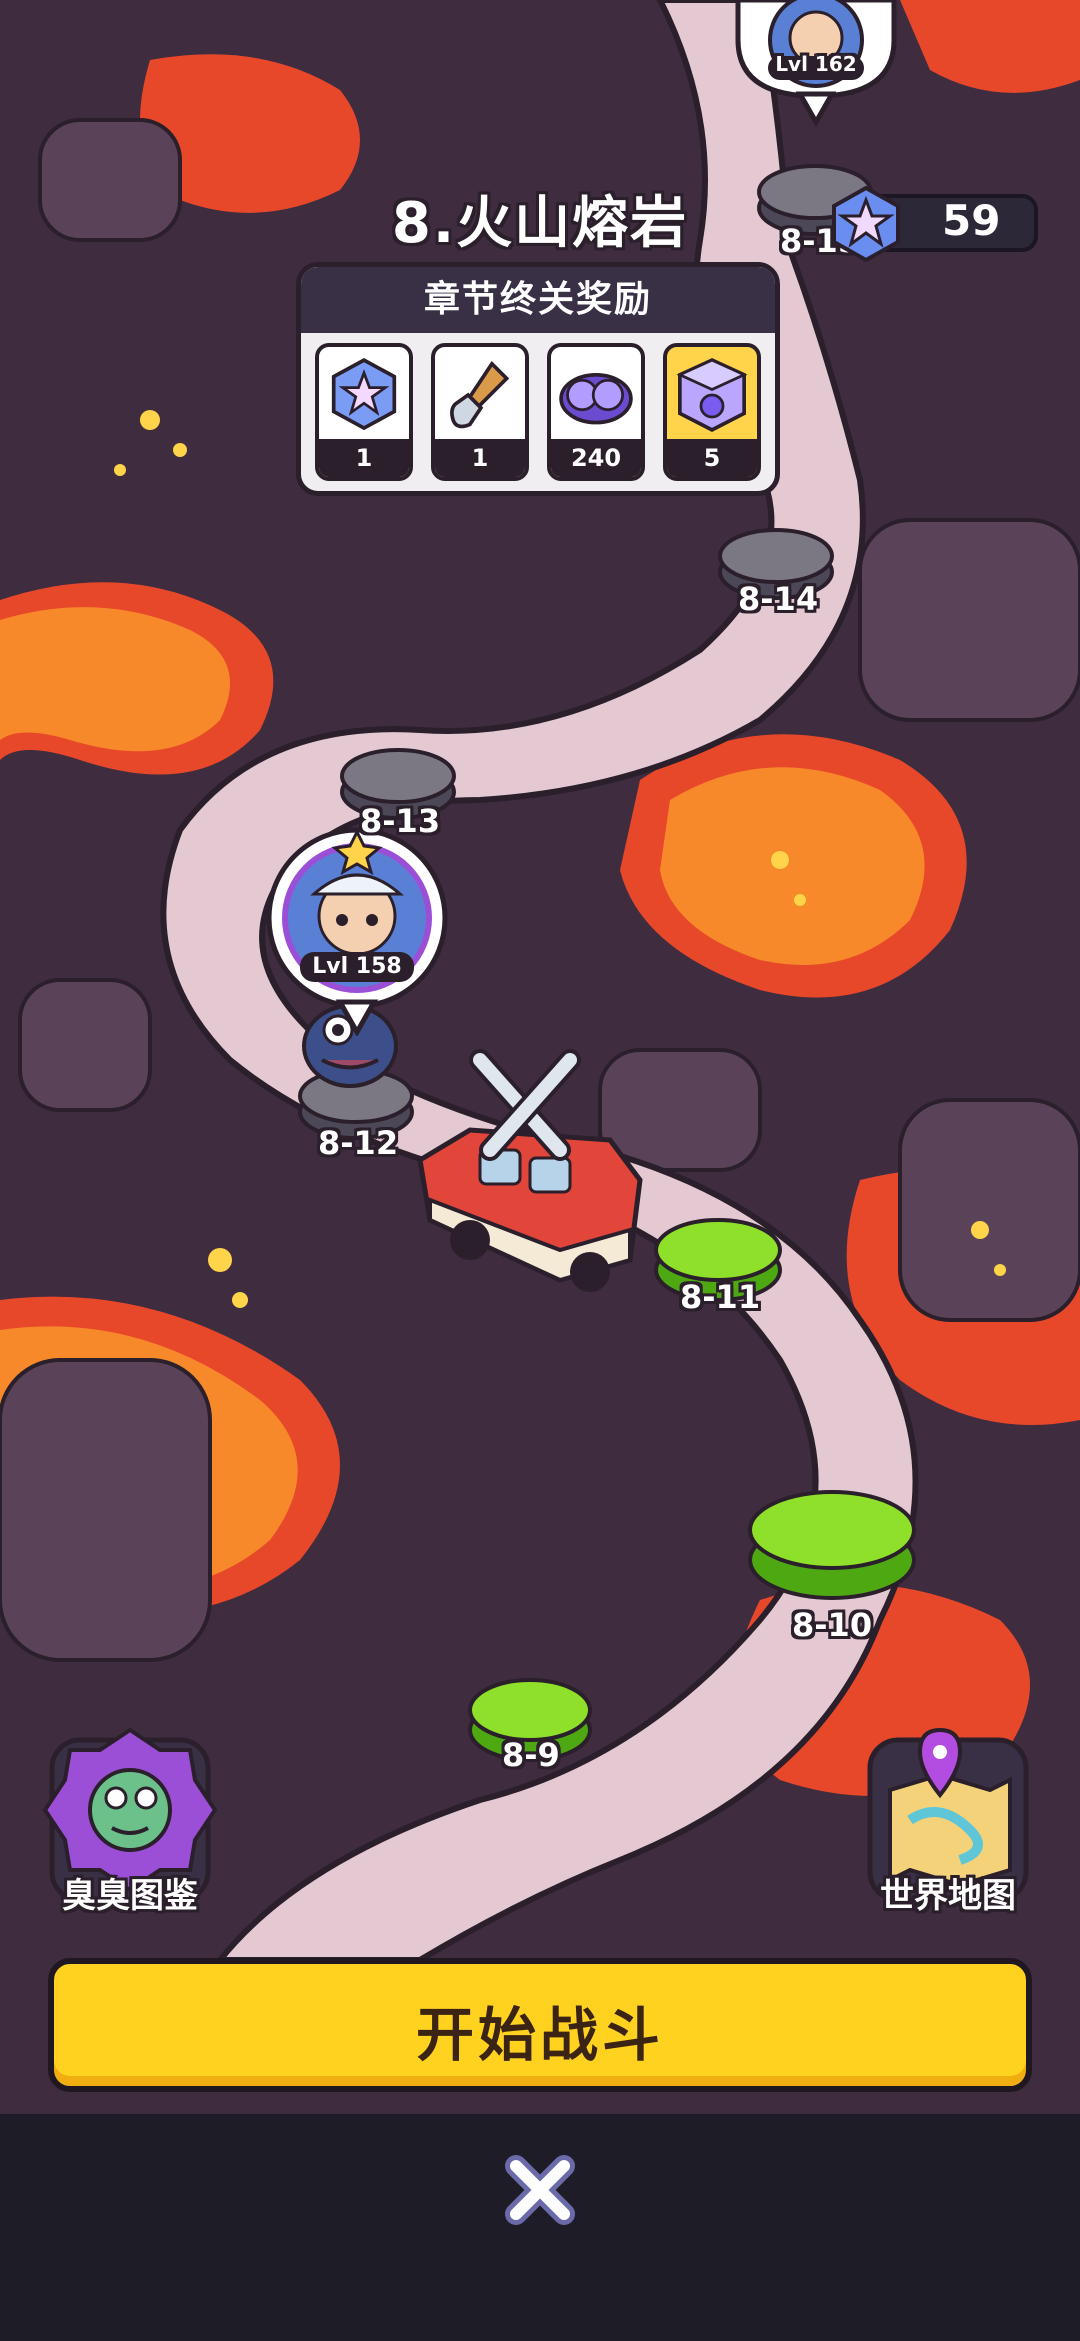 This screenshot has height=2341, width=1080. What do you see at coordinates (538, 379) in the screenshot?
I see `chapter-reward-panel: 章节终关奖励 1 1 240 5` at bounding box center [538, 379].